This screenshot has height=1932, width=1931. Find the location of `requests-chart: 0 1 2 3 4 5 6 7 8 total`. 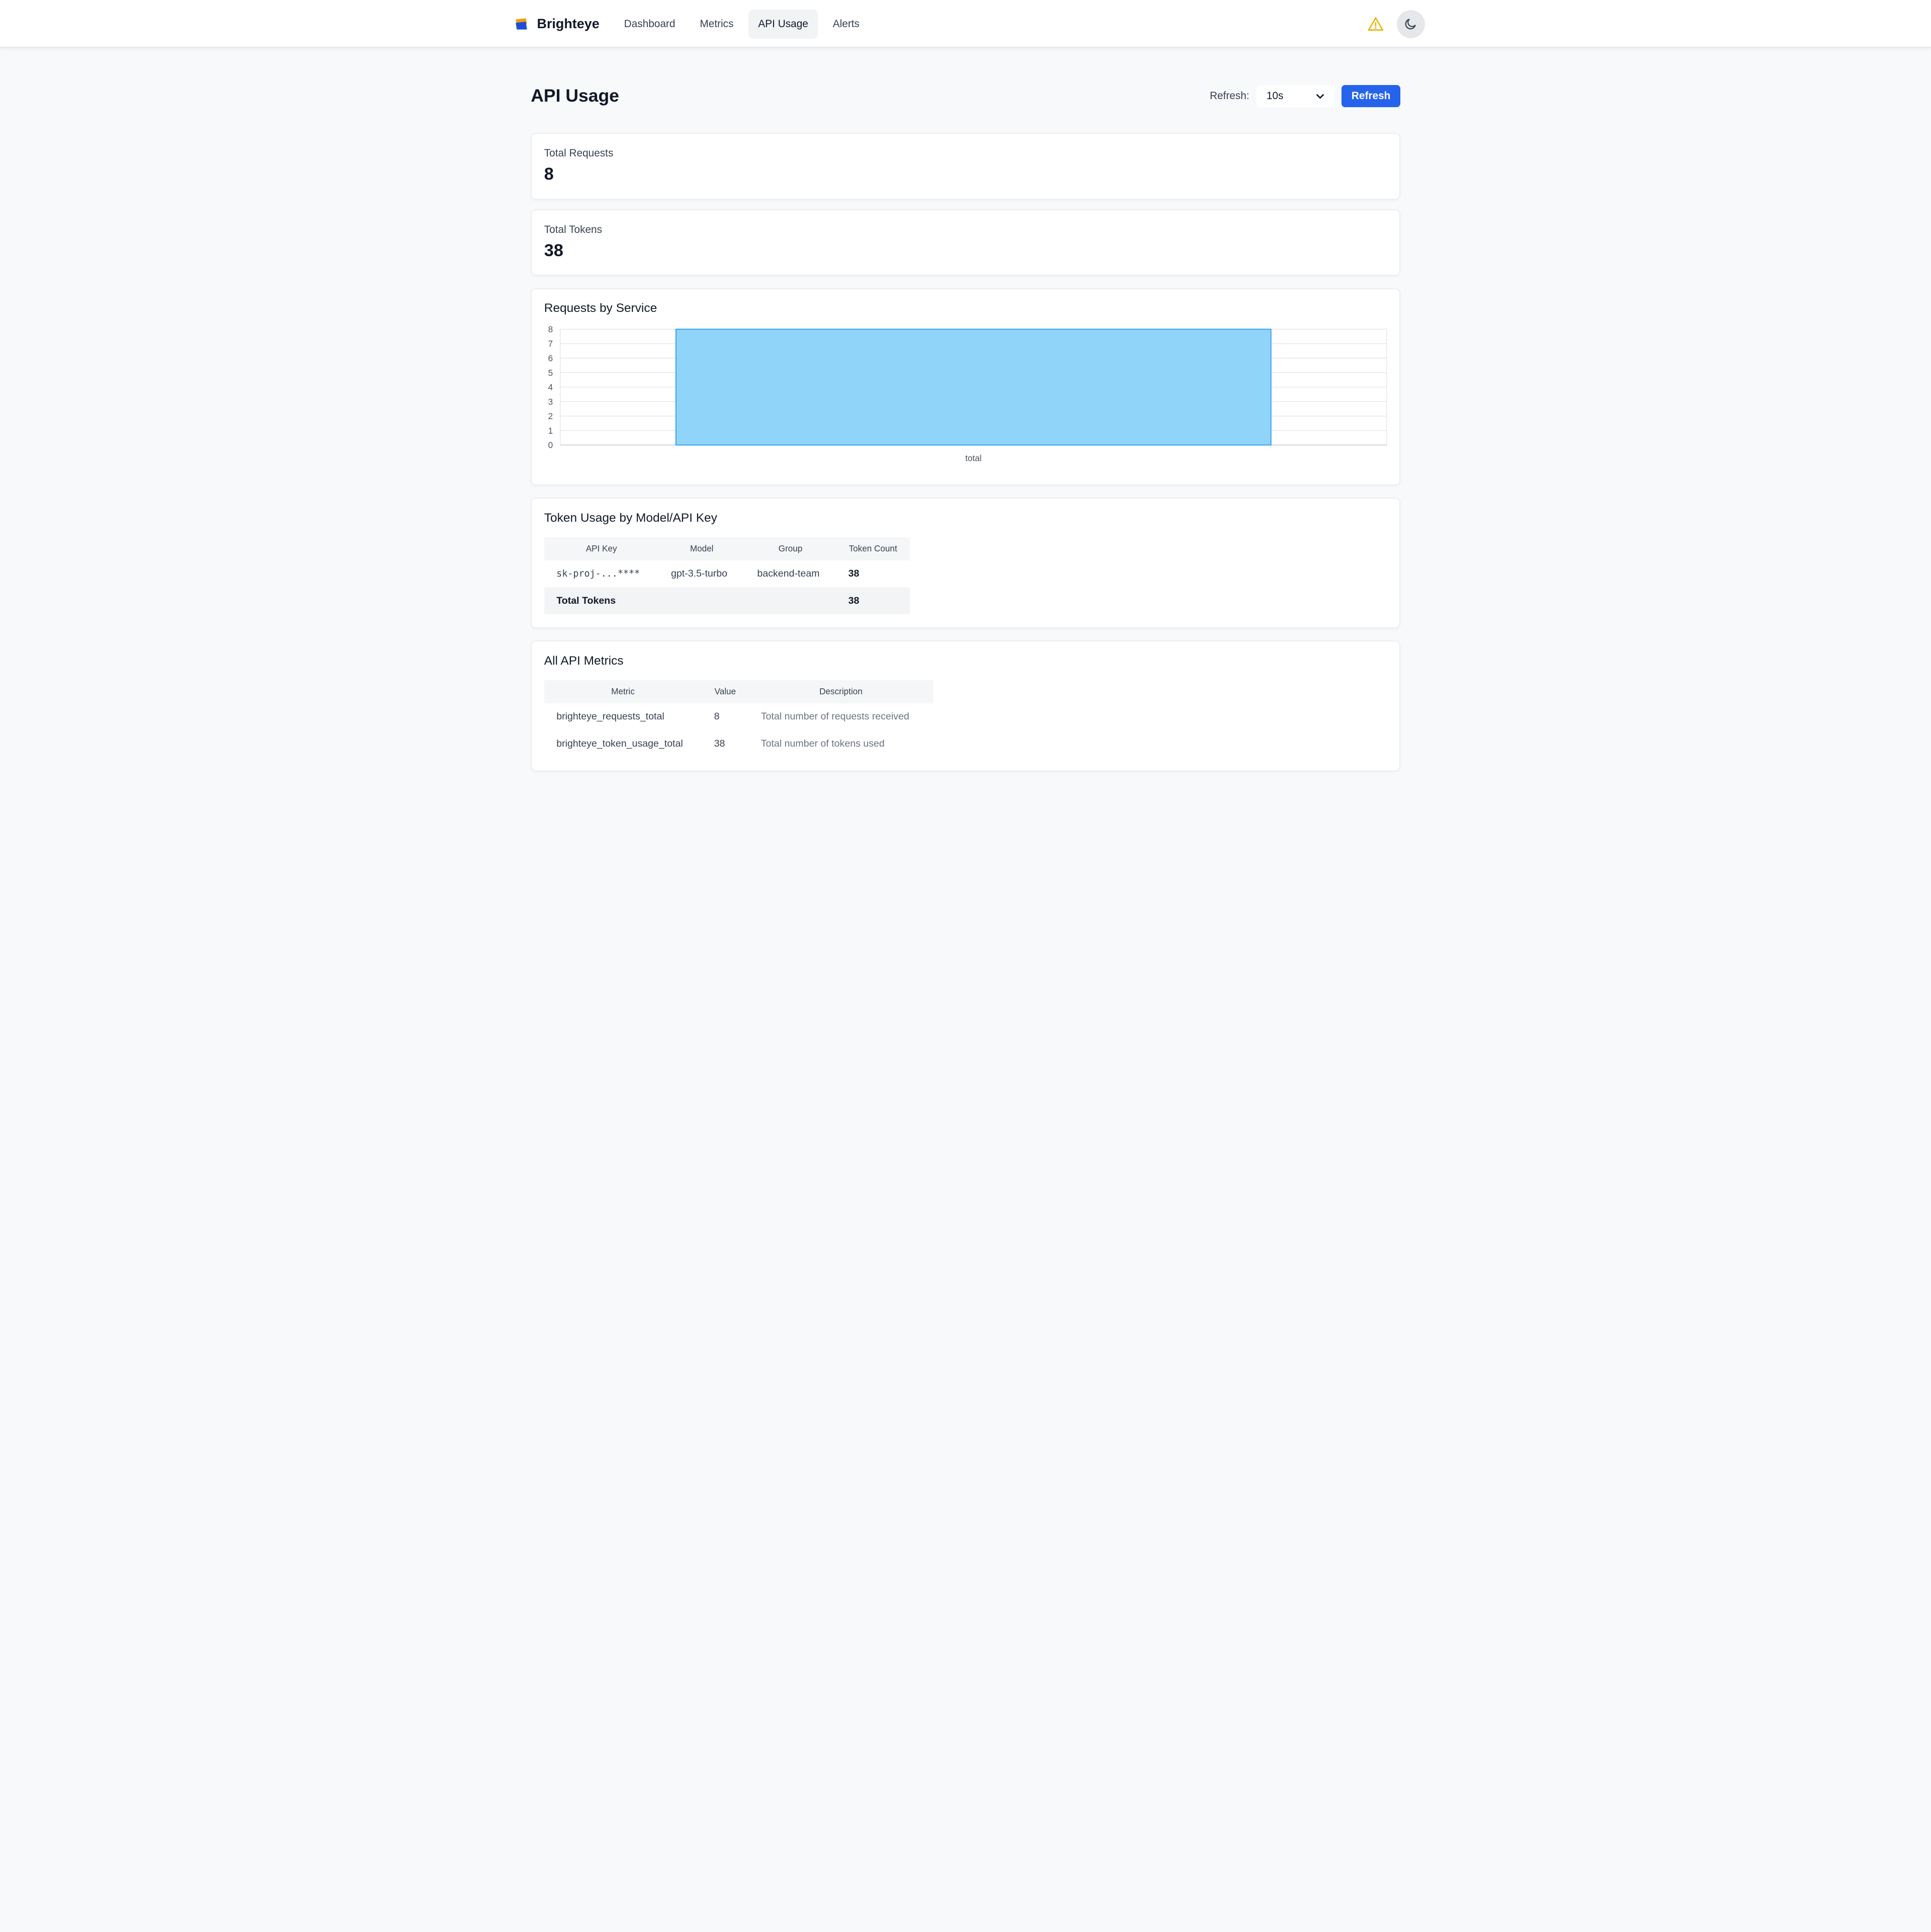

requests-chart: 0 1 2 3 4 5 6 7 8 total is located at coordinates (965, 403).